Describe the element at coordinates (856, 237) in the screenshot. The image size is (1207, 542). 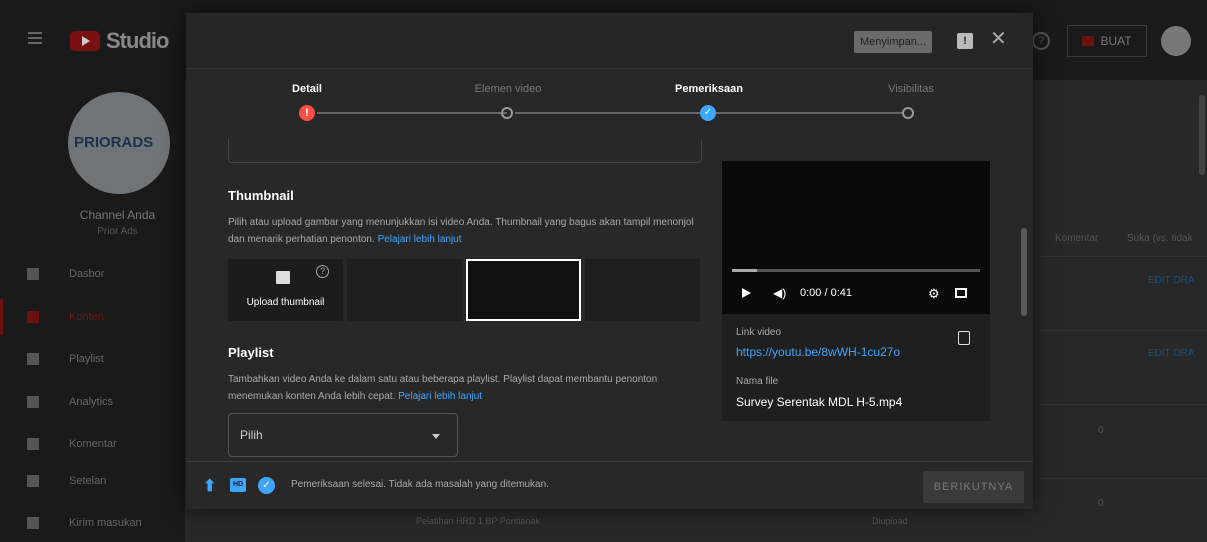
I see `video-player: ◀) 0:00 / 0:41 ⚙` at that location.